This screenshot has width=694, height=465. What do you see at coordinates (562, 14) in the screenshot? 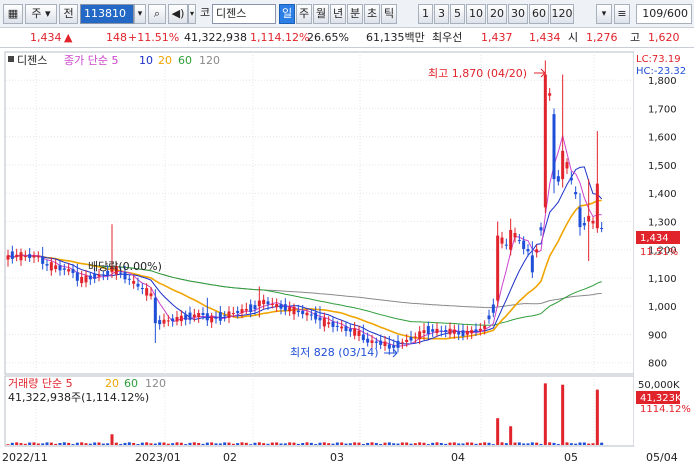
I see `interval-button-120: 120` at bounding box center [562, 14].